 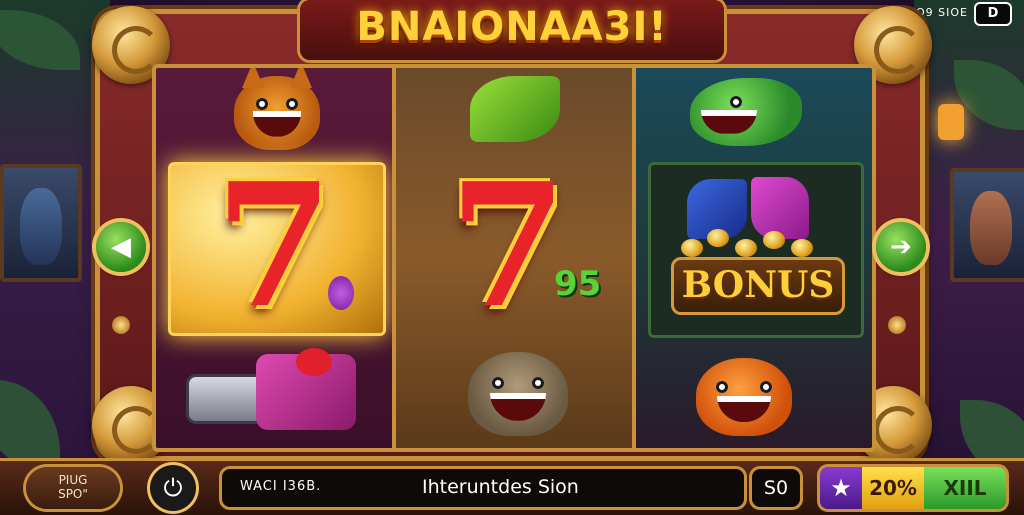 I want to click on leaf-symbol, so click(x=515, y=109).